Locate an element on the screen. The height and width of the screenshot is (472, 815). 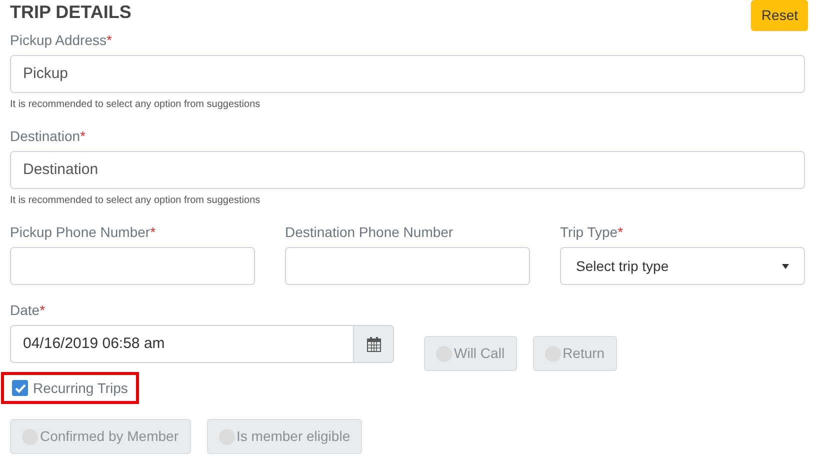
field-label: Destination* is located at coordinates (48, 136).